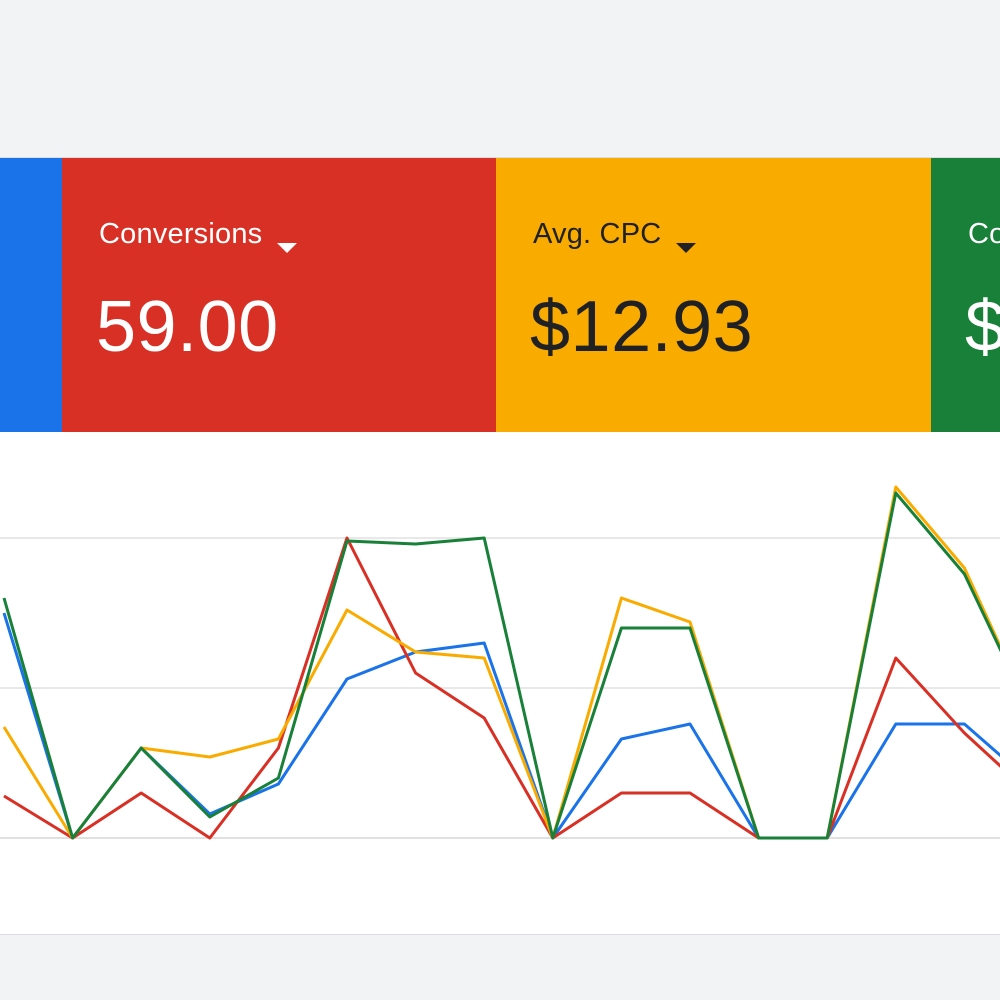 The image size is (1000, 1000). Describe the element at coordinates (597, 234) in the screenshot. I see `metric-name: Avg. CPC` at that location.